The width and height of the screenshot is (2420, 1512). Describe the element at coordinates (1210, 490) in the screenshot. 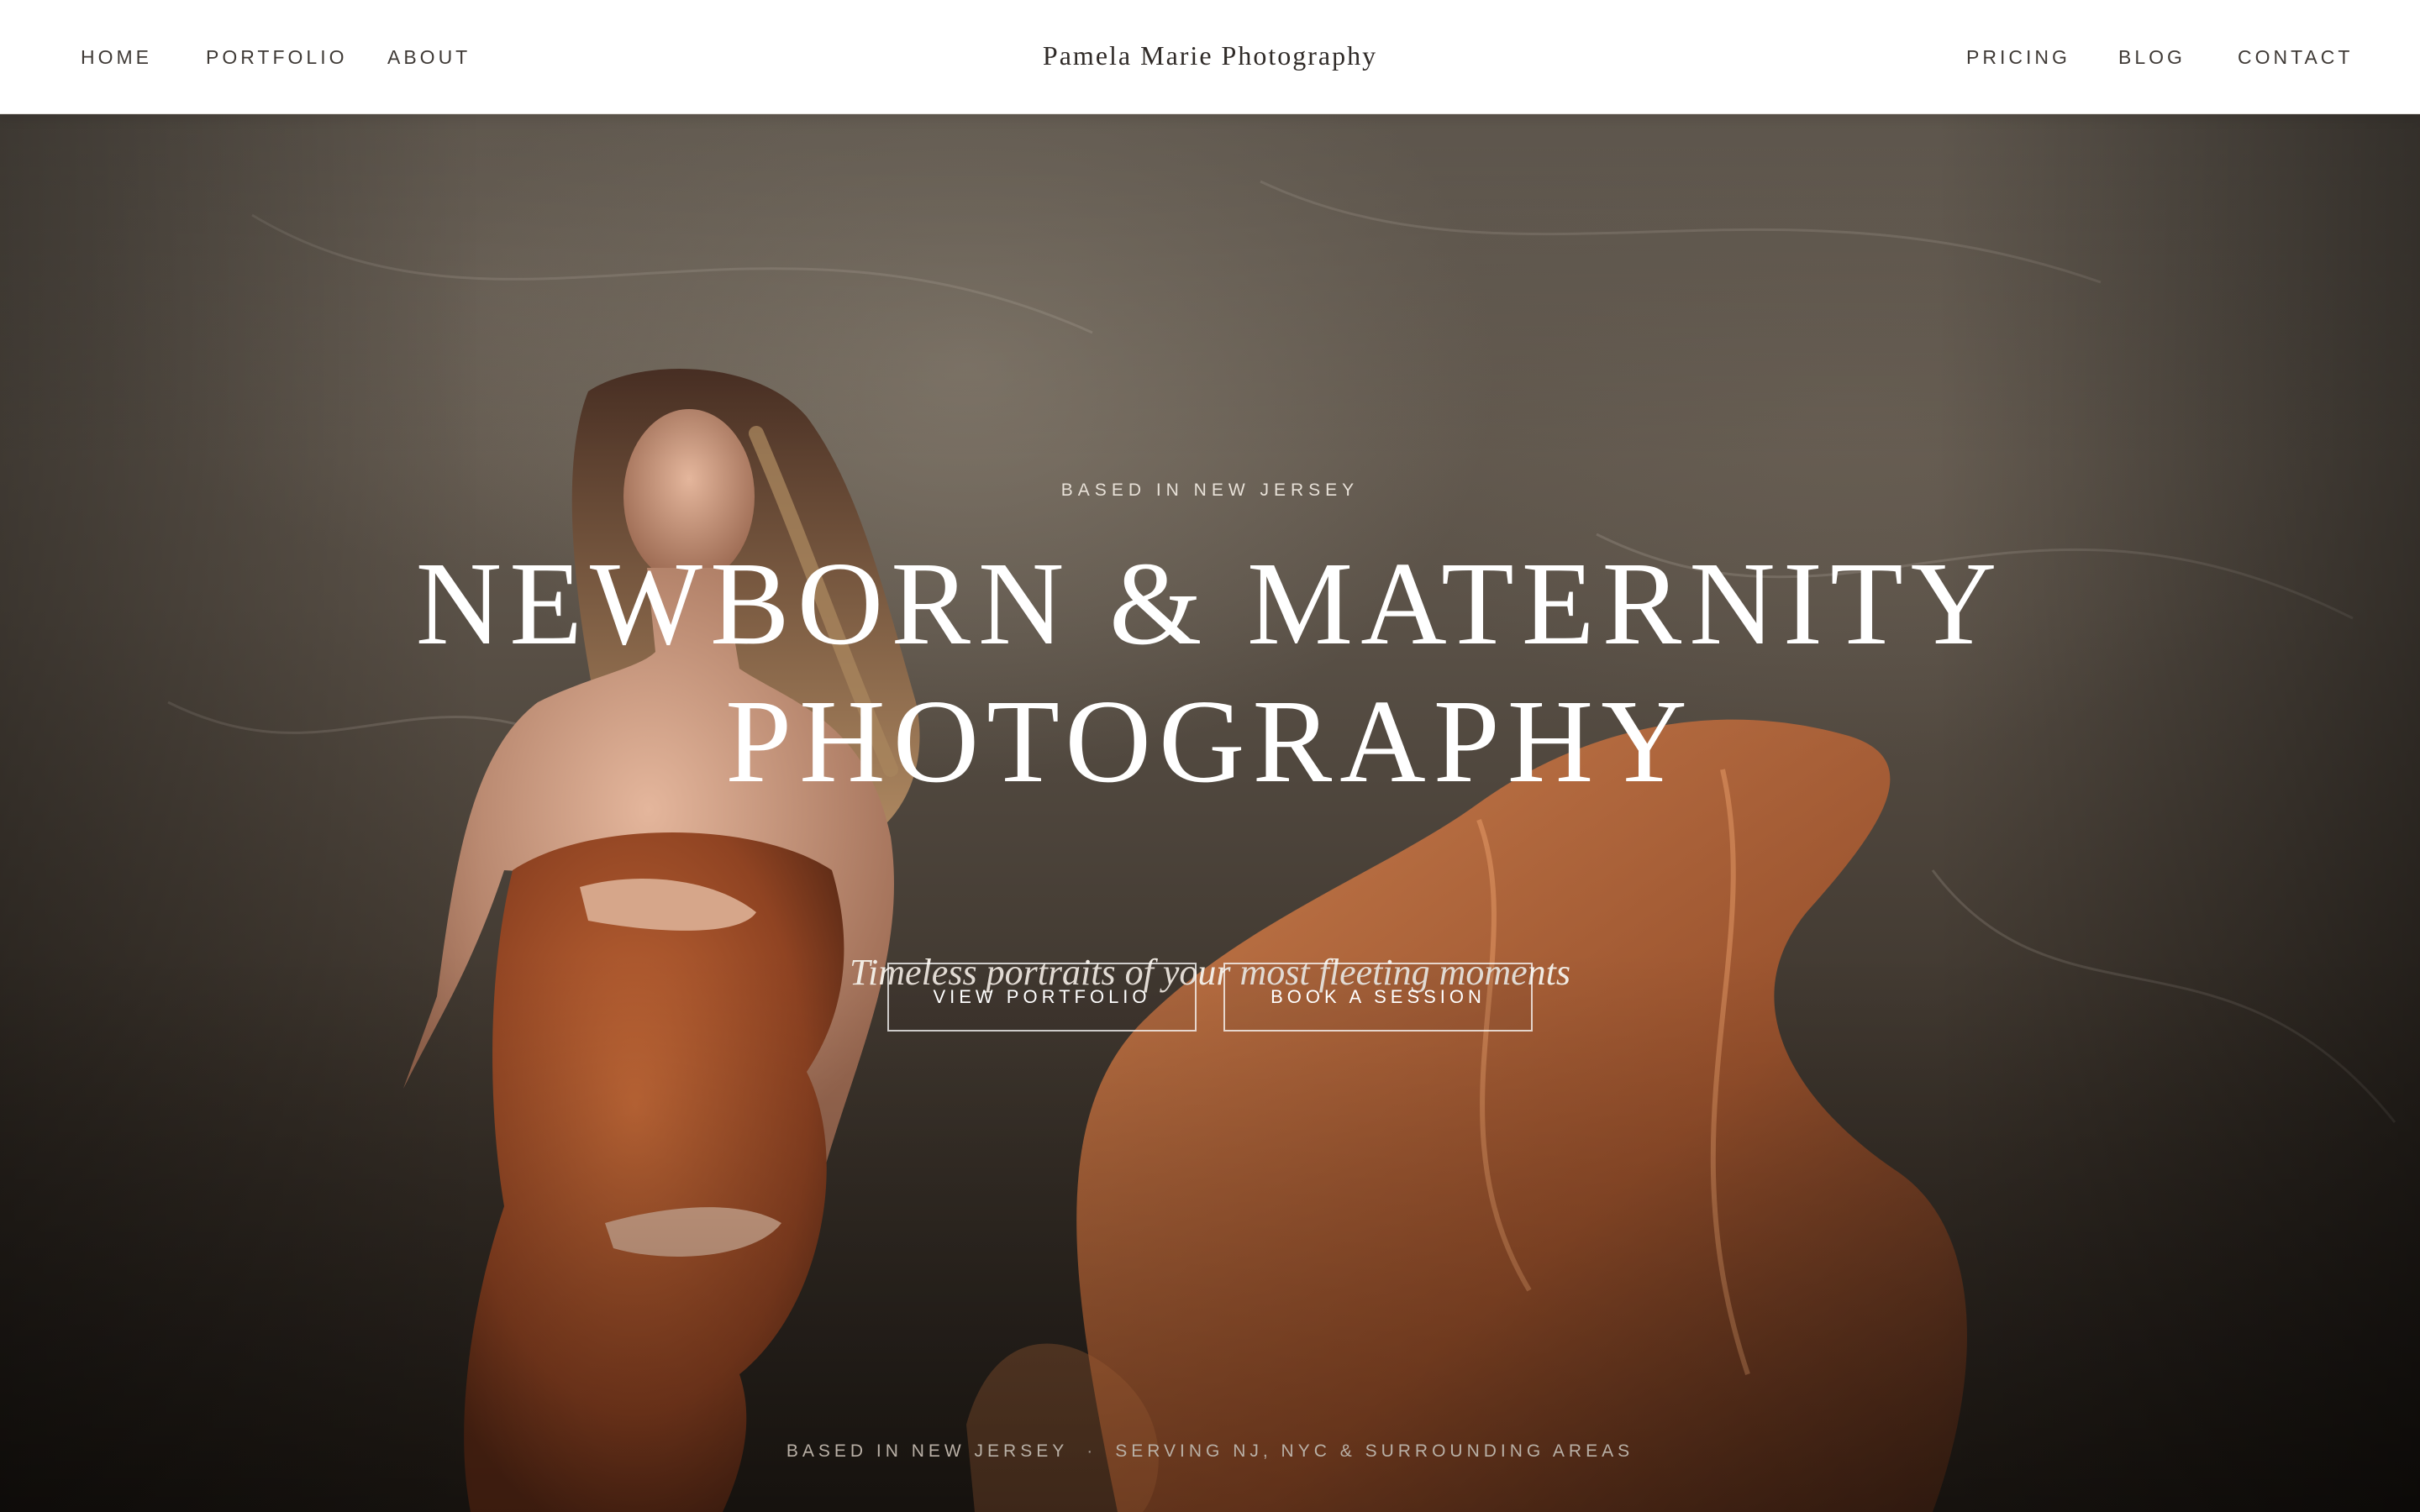

I see `hero-eyebrow: BASED IN NEW JERSEY` at that location.